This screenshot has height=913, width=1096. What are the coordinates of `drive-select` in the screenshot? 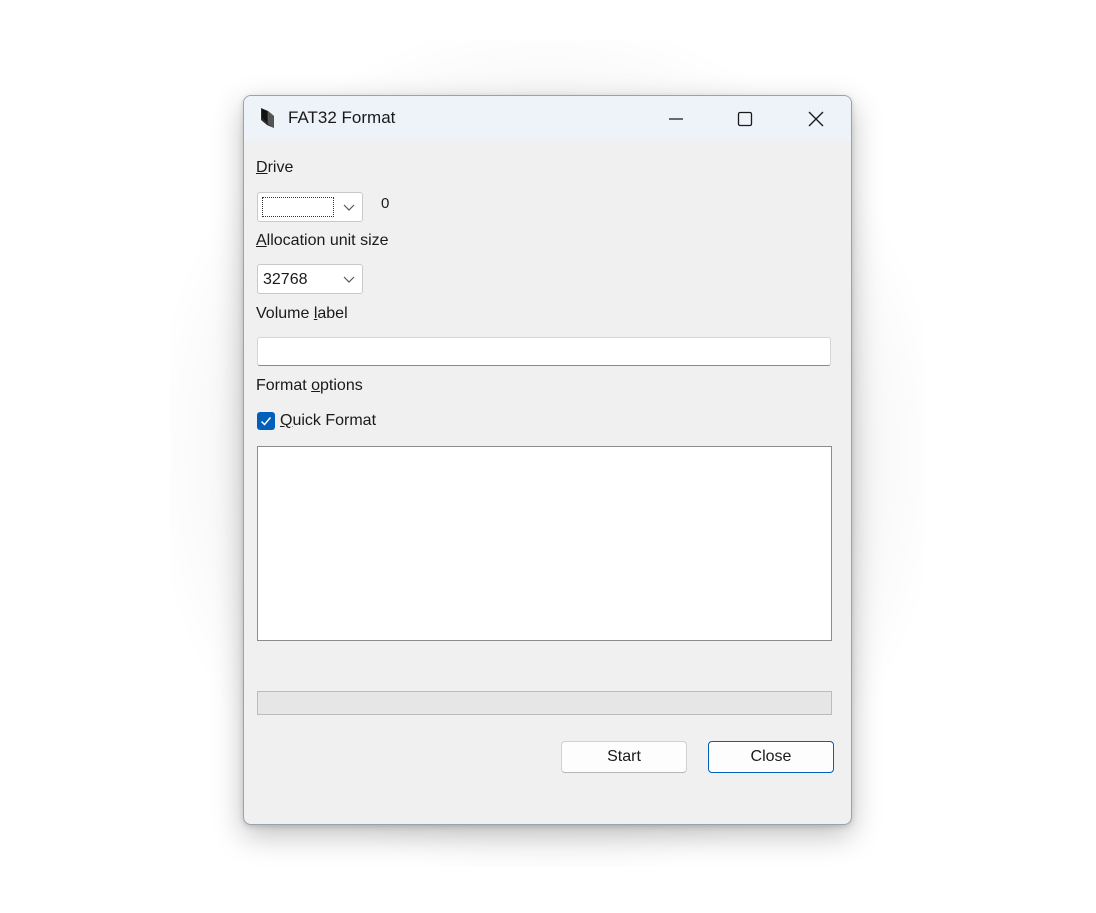 It's located at (310, 207).